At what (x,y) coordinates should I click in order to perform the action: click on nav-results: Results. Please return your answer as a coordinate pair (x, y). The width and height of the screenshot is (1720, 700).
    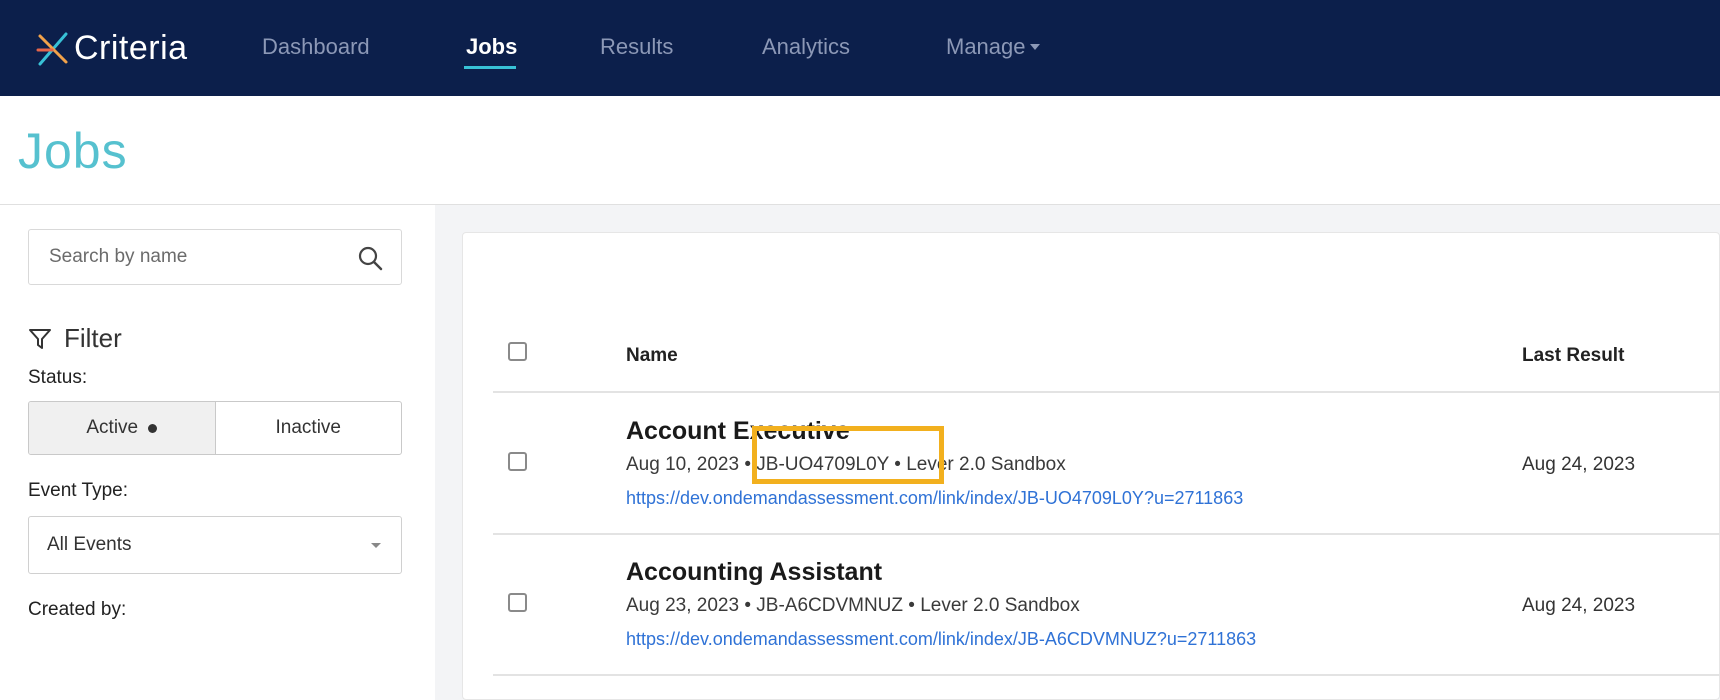
    Looking at the image, I should click on (636, 47).